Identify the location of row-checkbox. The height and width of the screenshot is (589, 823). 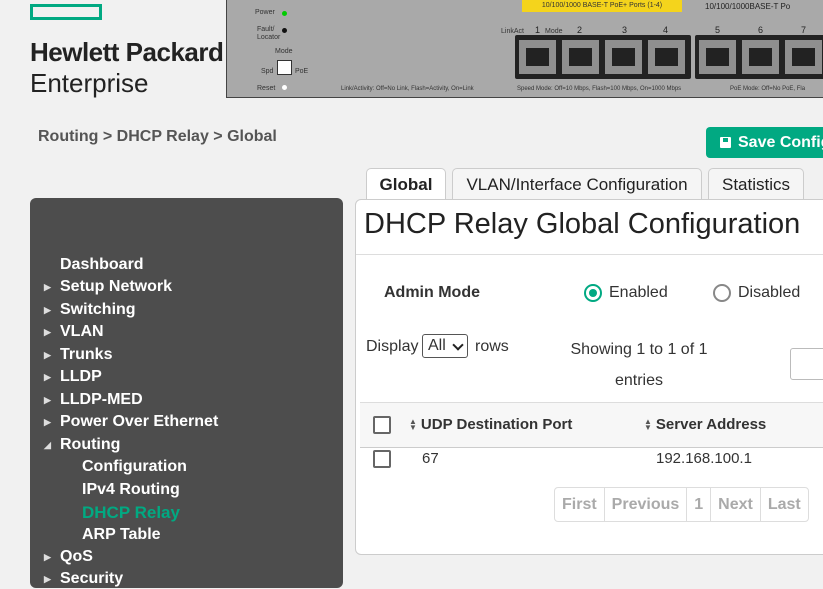
(382, 459).